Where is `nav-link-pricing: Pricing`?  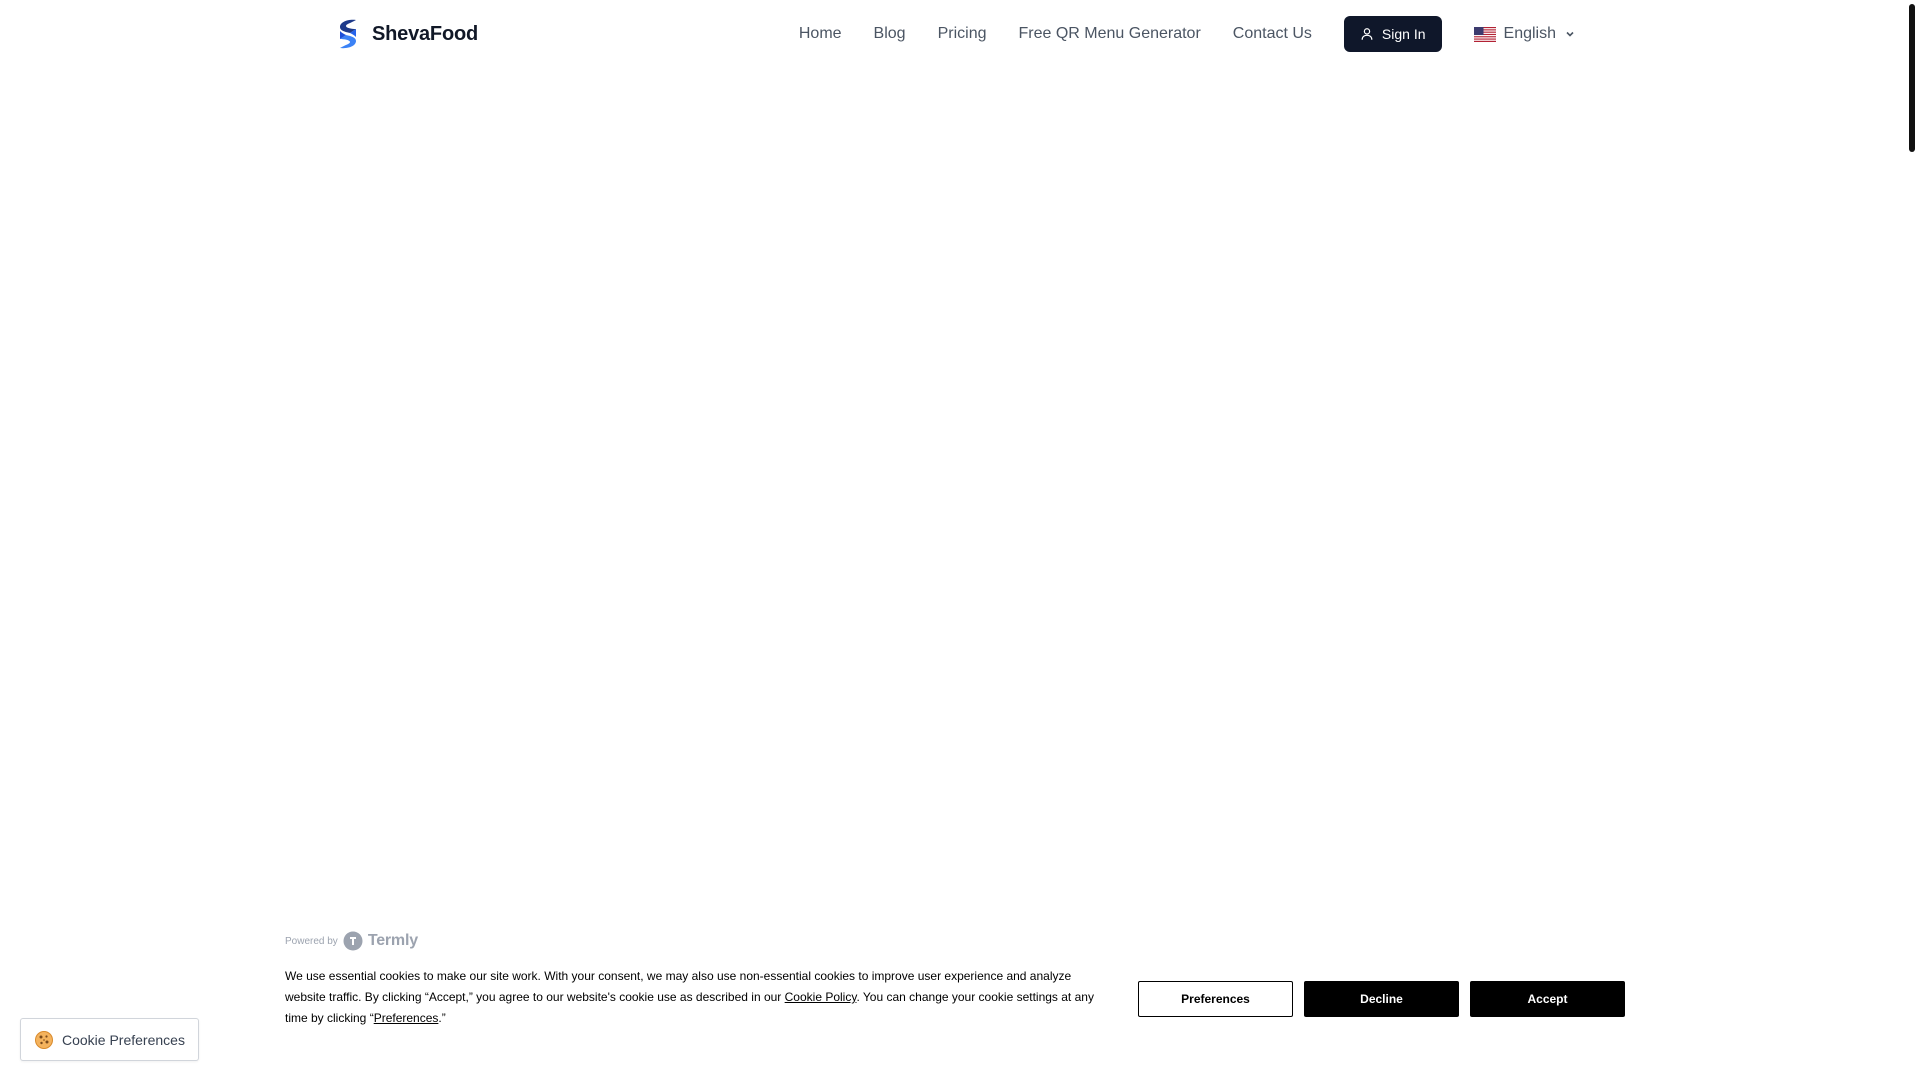
nav-link-pricing: Pricing is located at coordinates (962, 34).